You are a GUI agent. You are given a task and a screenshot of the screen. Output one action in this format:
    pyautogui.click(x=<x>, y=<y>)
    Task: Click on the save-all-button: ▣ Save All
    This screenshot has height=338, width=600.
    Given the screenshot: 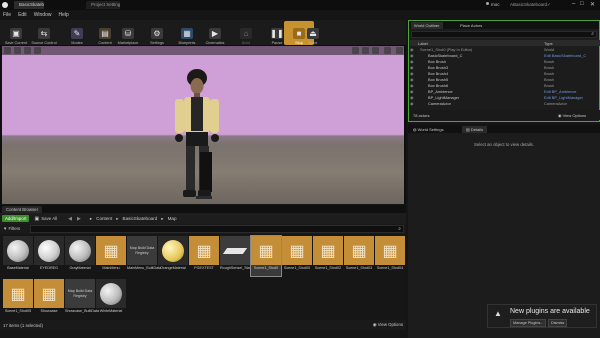 What is the action you would take?
    pyautogui.click(x=45, y=219)
    